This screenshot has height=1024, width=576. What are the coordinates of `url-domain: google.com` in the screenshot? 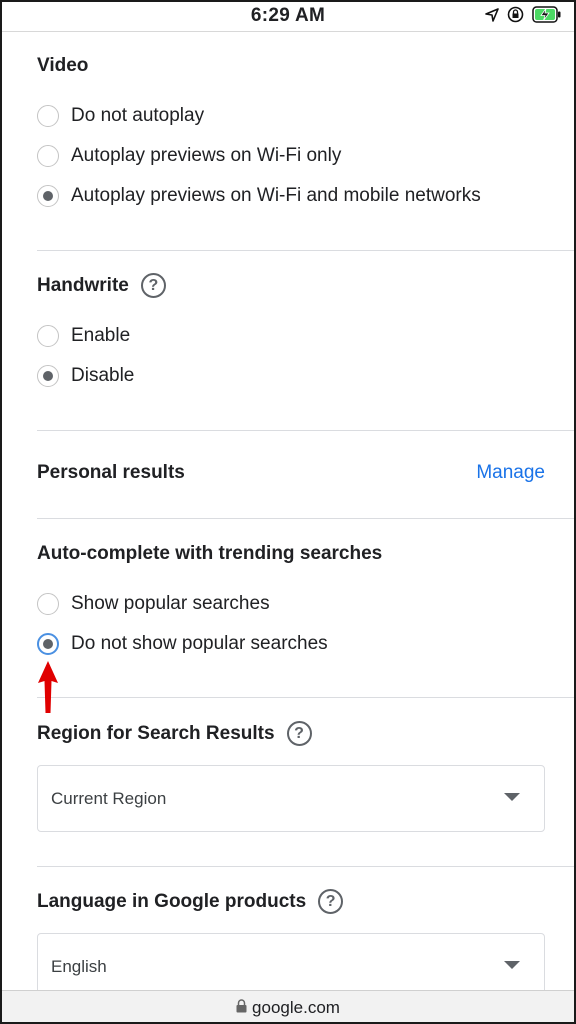 It's located at (296, 1007).